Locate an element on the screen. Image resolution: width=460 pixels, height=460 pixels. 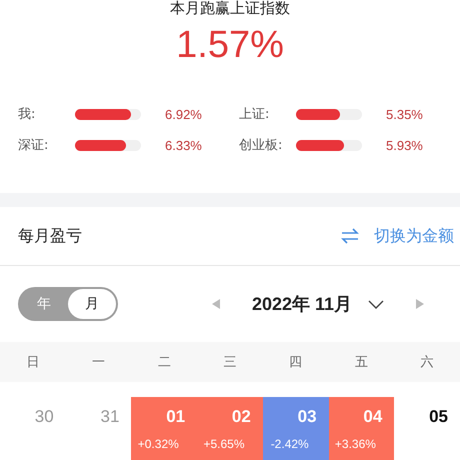
summary-title: 本月跑赢上证指数 is located at coordinates (230, 8).